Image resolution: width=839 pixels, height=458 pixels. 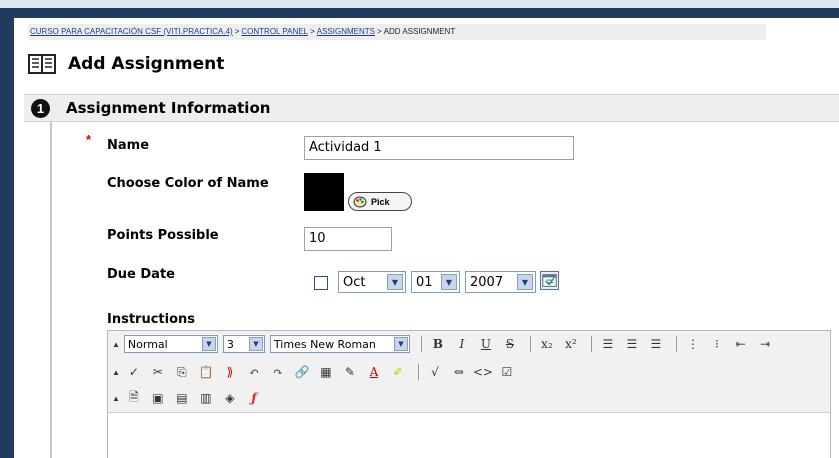 I want to click on attach-file-icon: 🗎, so click(x=134, y=398).